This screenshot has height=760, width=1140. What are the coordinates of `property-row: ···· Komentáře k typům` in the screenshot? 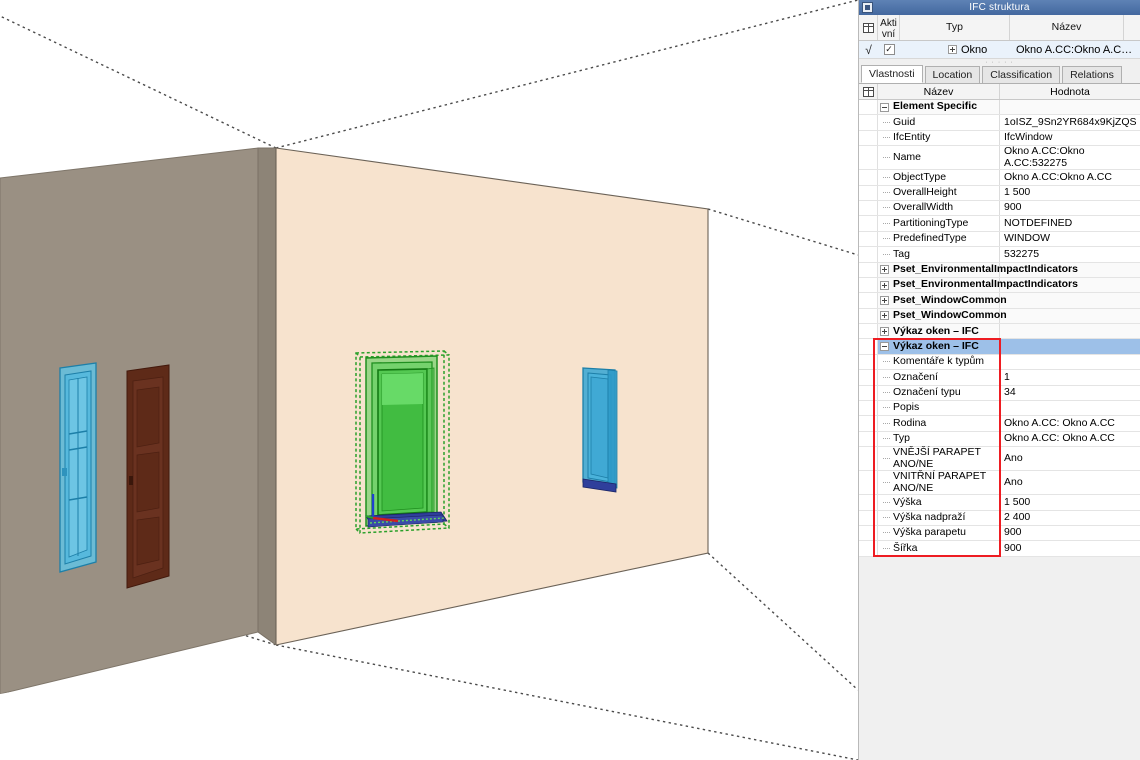 It's located at (999, 362).